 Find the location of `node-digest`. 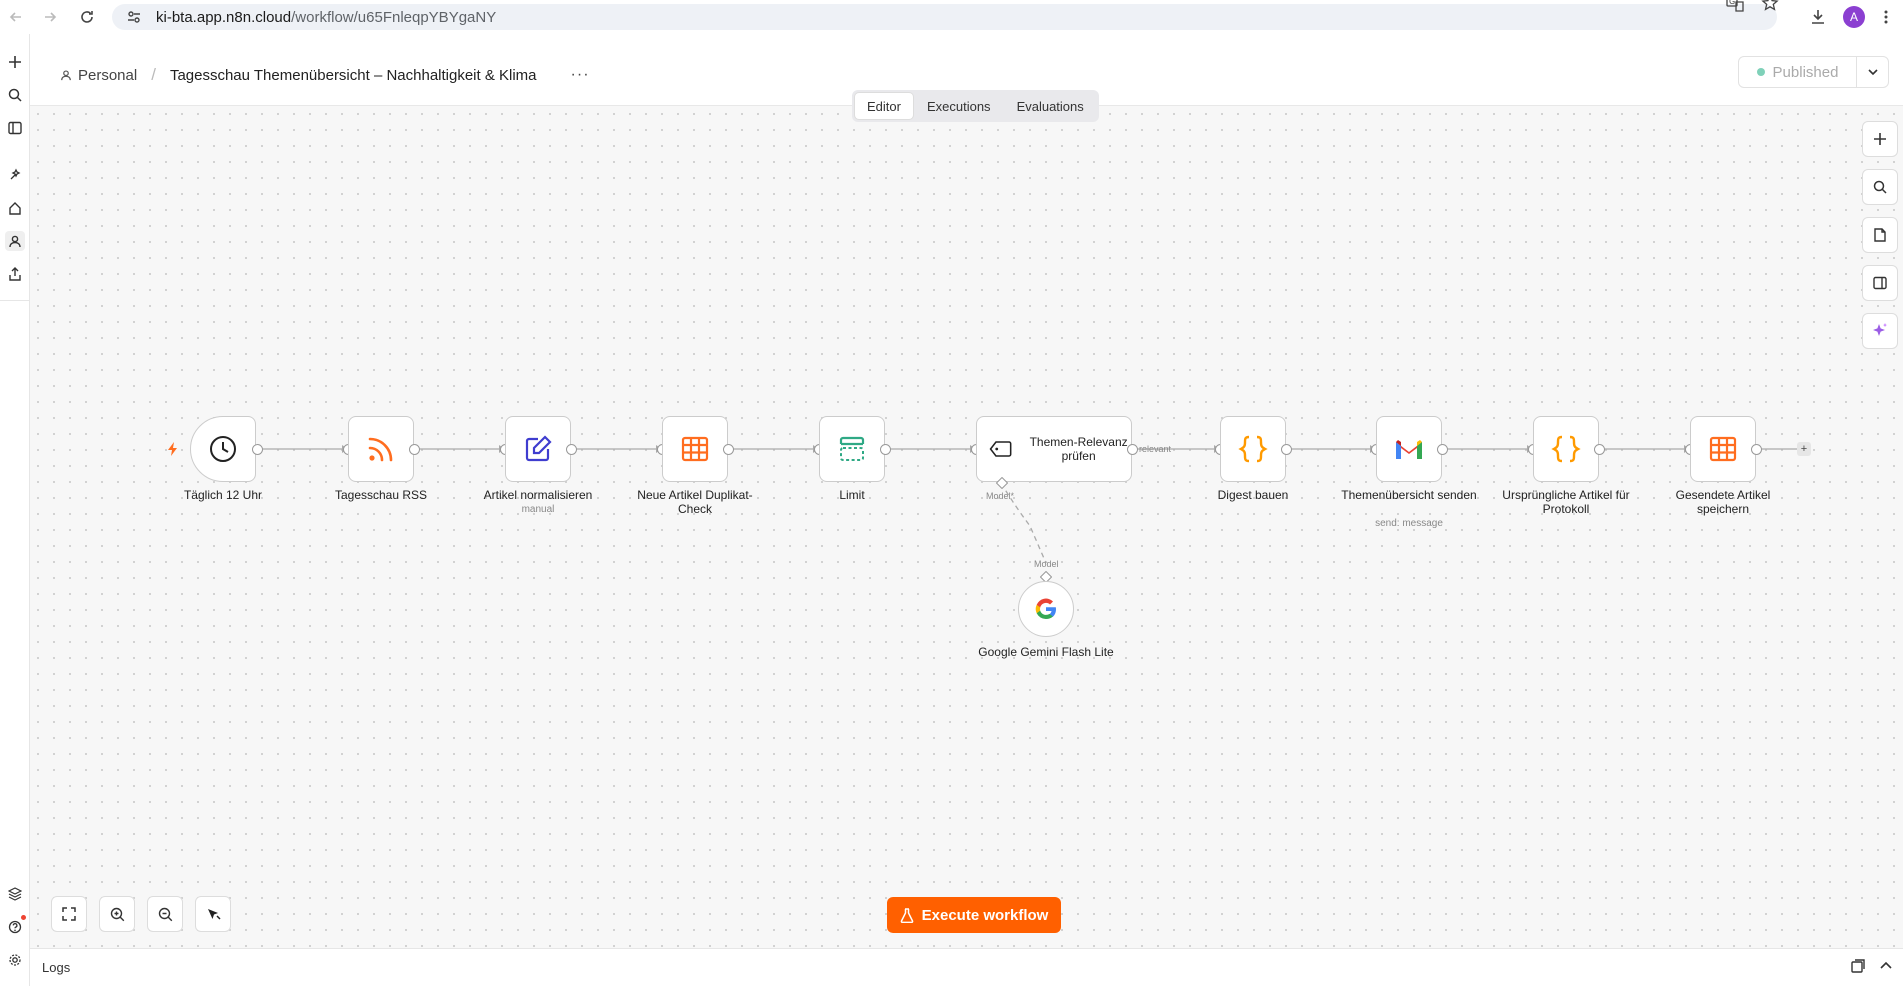

node-digest is located at coordinates (1253, 449).